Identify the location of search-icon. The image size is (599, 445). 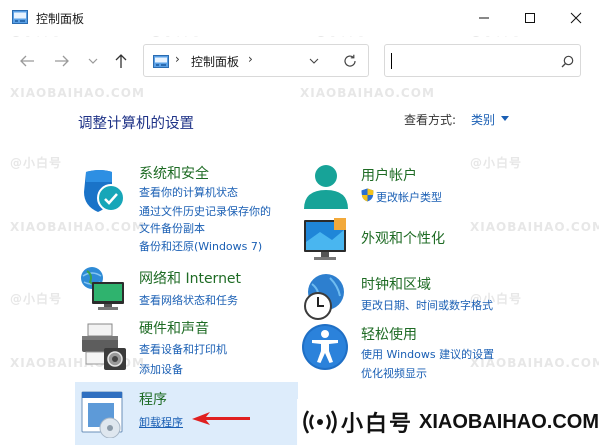
(567, 61).